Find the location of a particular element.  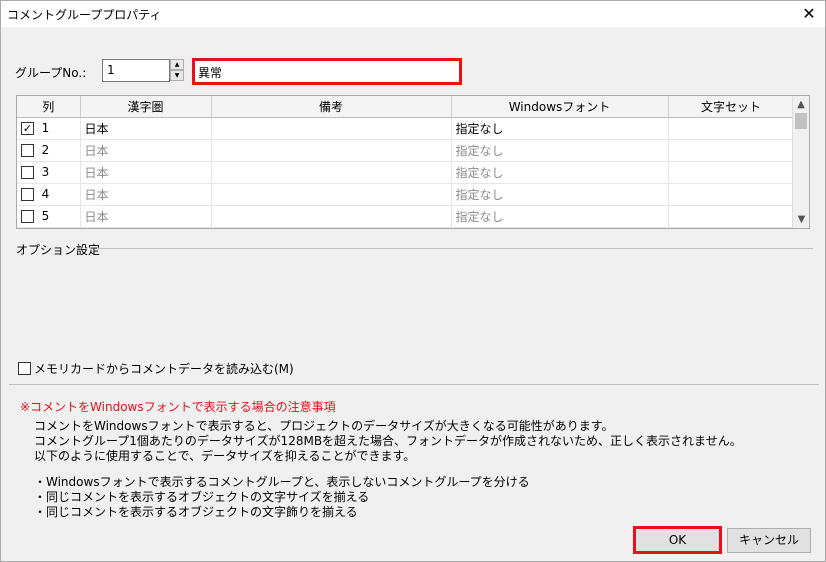

row-col: 5 is located at coordinates (45, 216).